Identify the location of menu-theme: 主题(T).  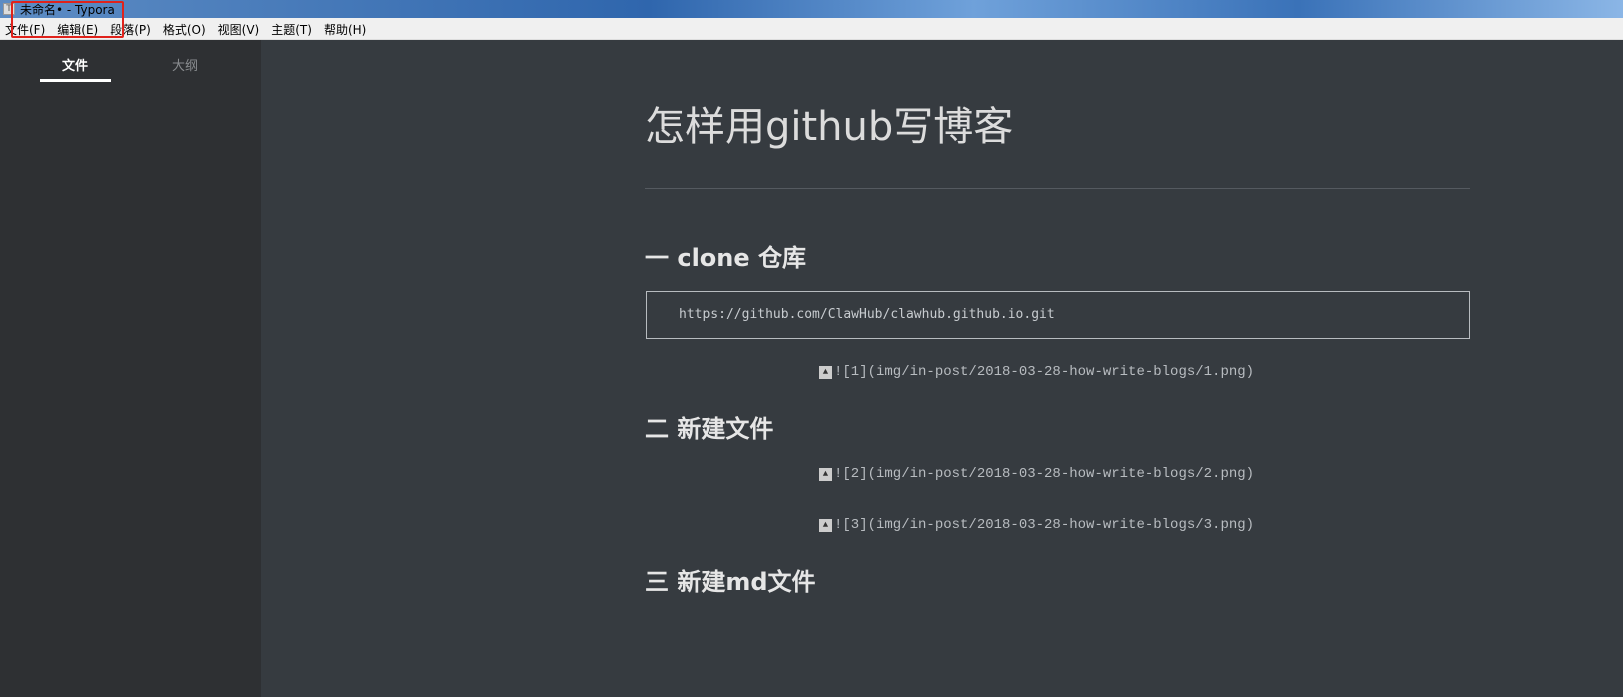
(291, 28).